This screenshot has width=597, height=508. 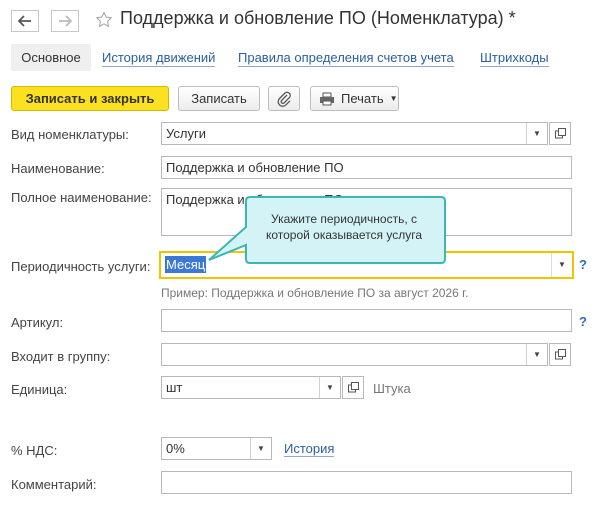 I want to click on arrow-right-icon, so click(x=65, y=21).